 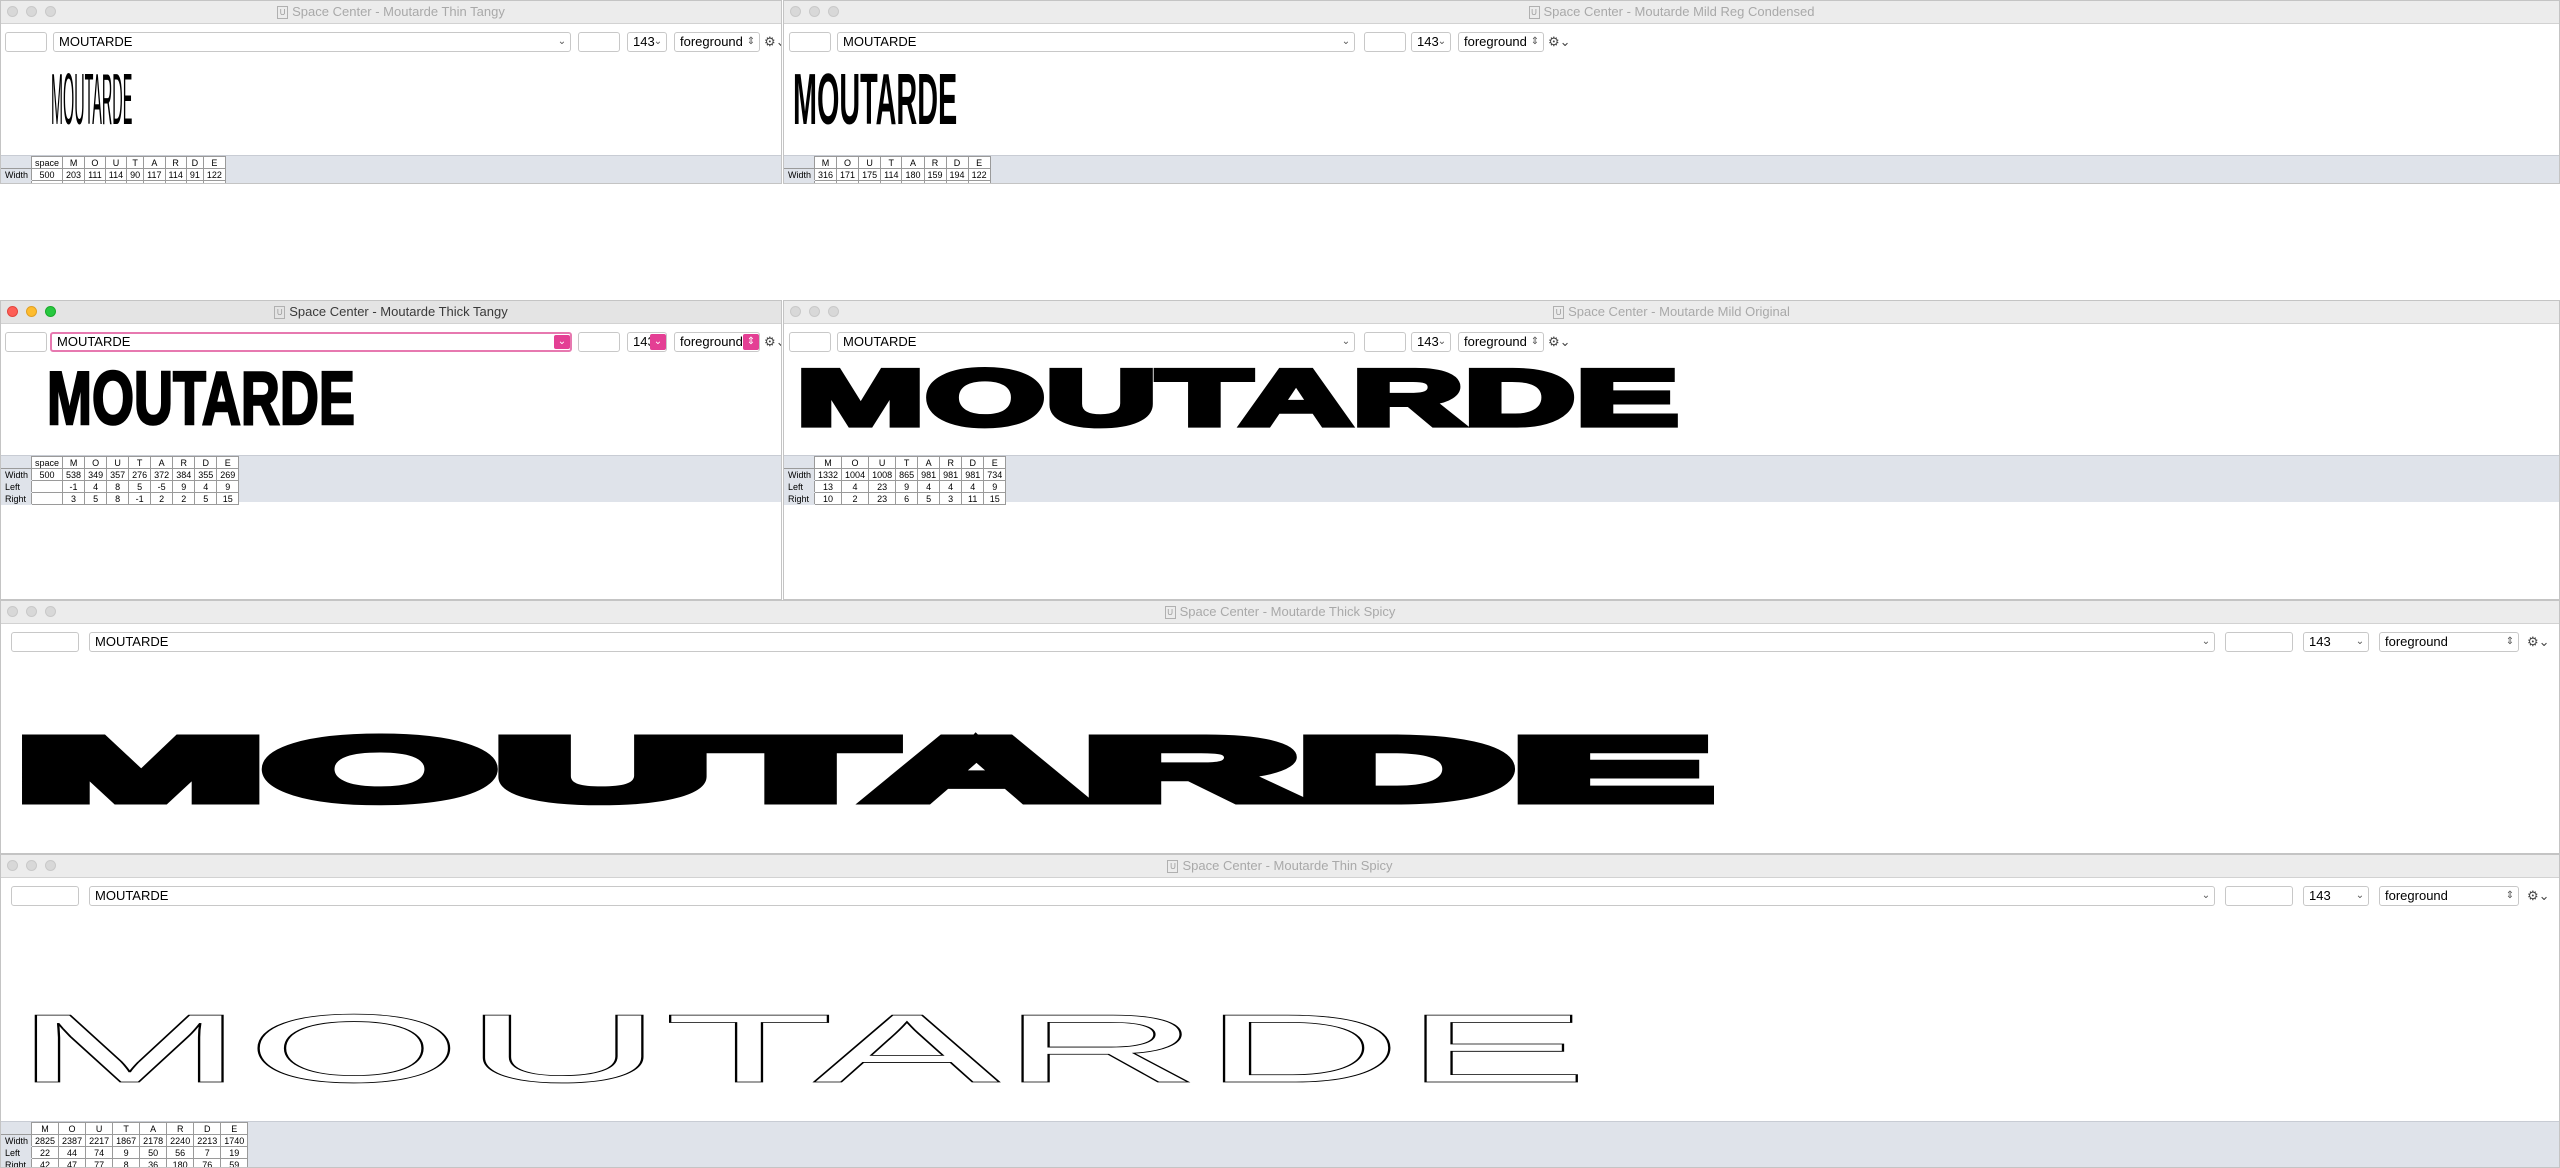 I want to click on left-cell, so click(x=47, y=486).